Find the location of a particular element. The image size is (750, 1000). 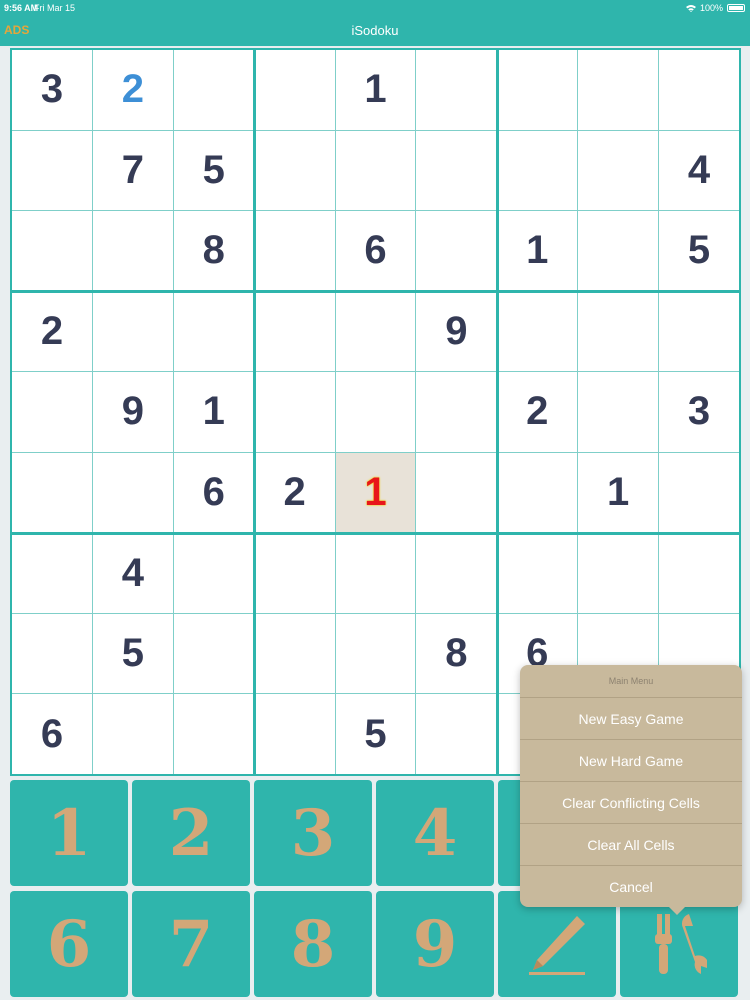

digit-key-2: 2 is located at coordinates (191, 833).